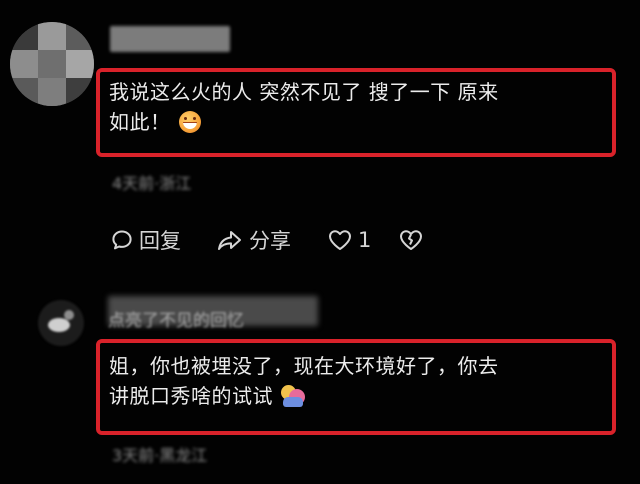 This screenshot has width=640, height=484. I want to click on like-heart-icon, so click(340, 240).